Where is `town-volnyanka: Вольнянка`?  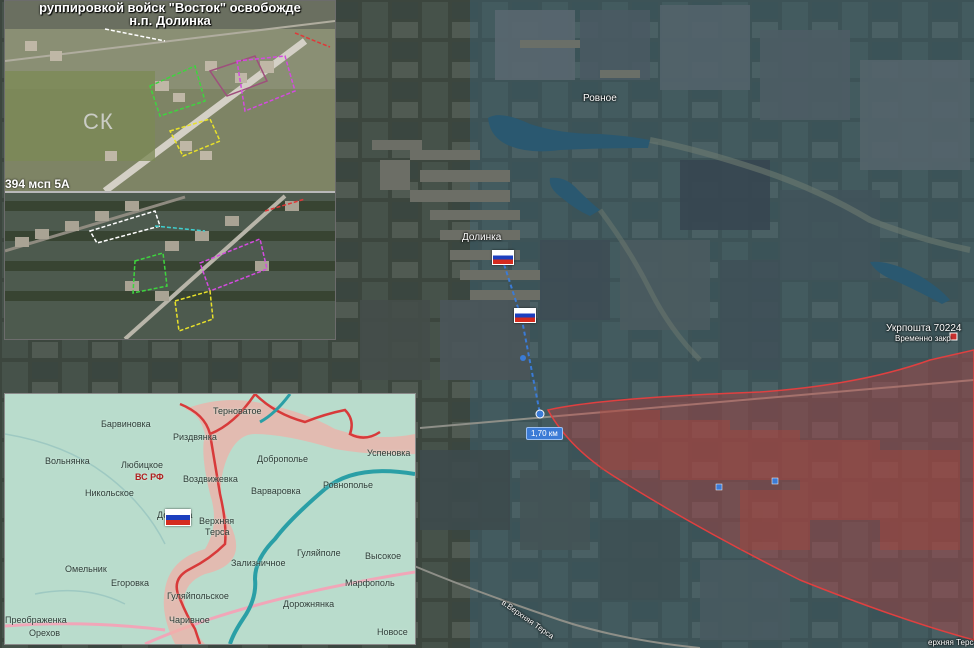 town-volnyanka: Вольнянка is located at coordinates (67, 461).